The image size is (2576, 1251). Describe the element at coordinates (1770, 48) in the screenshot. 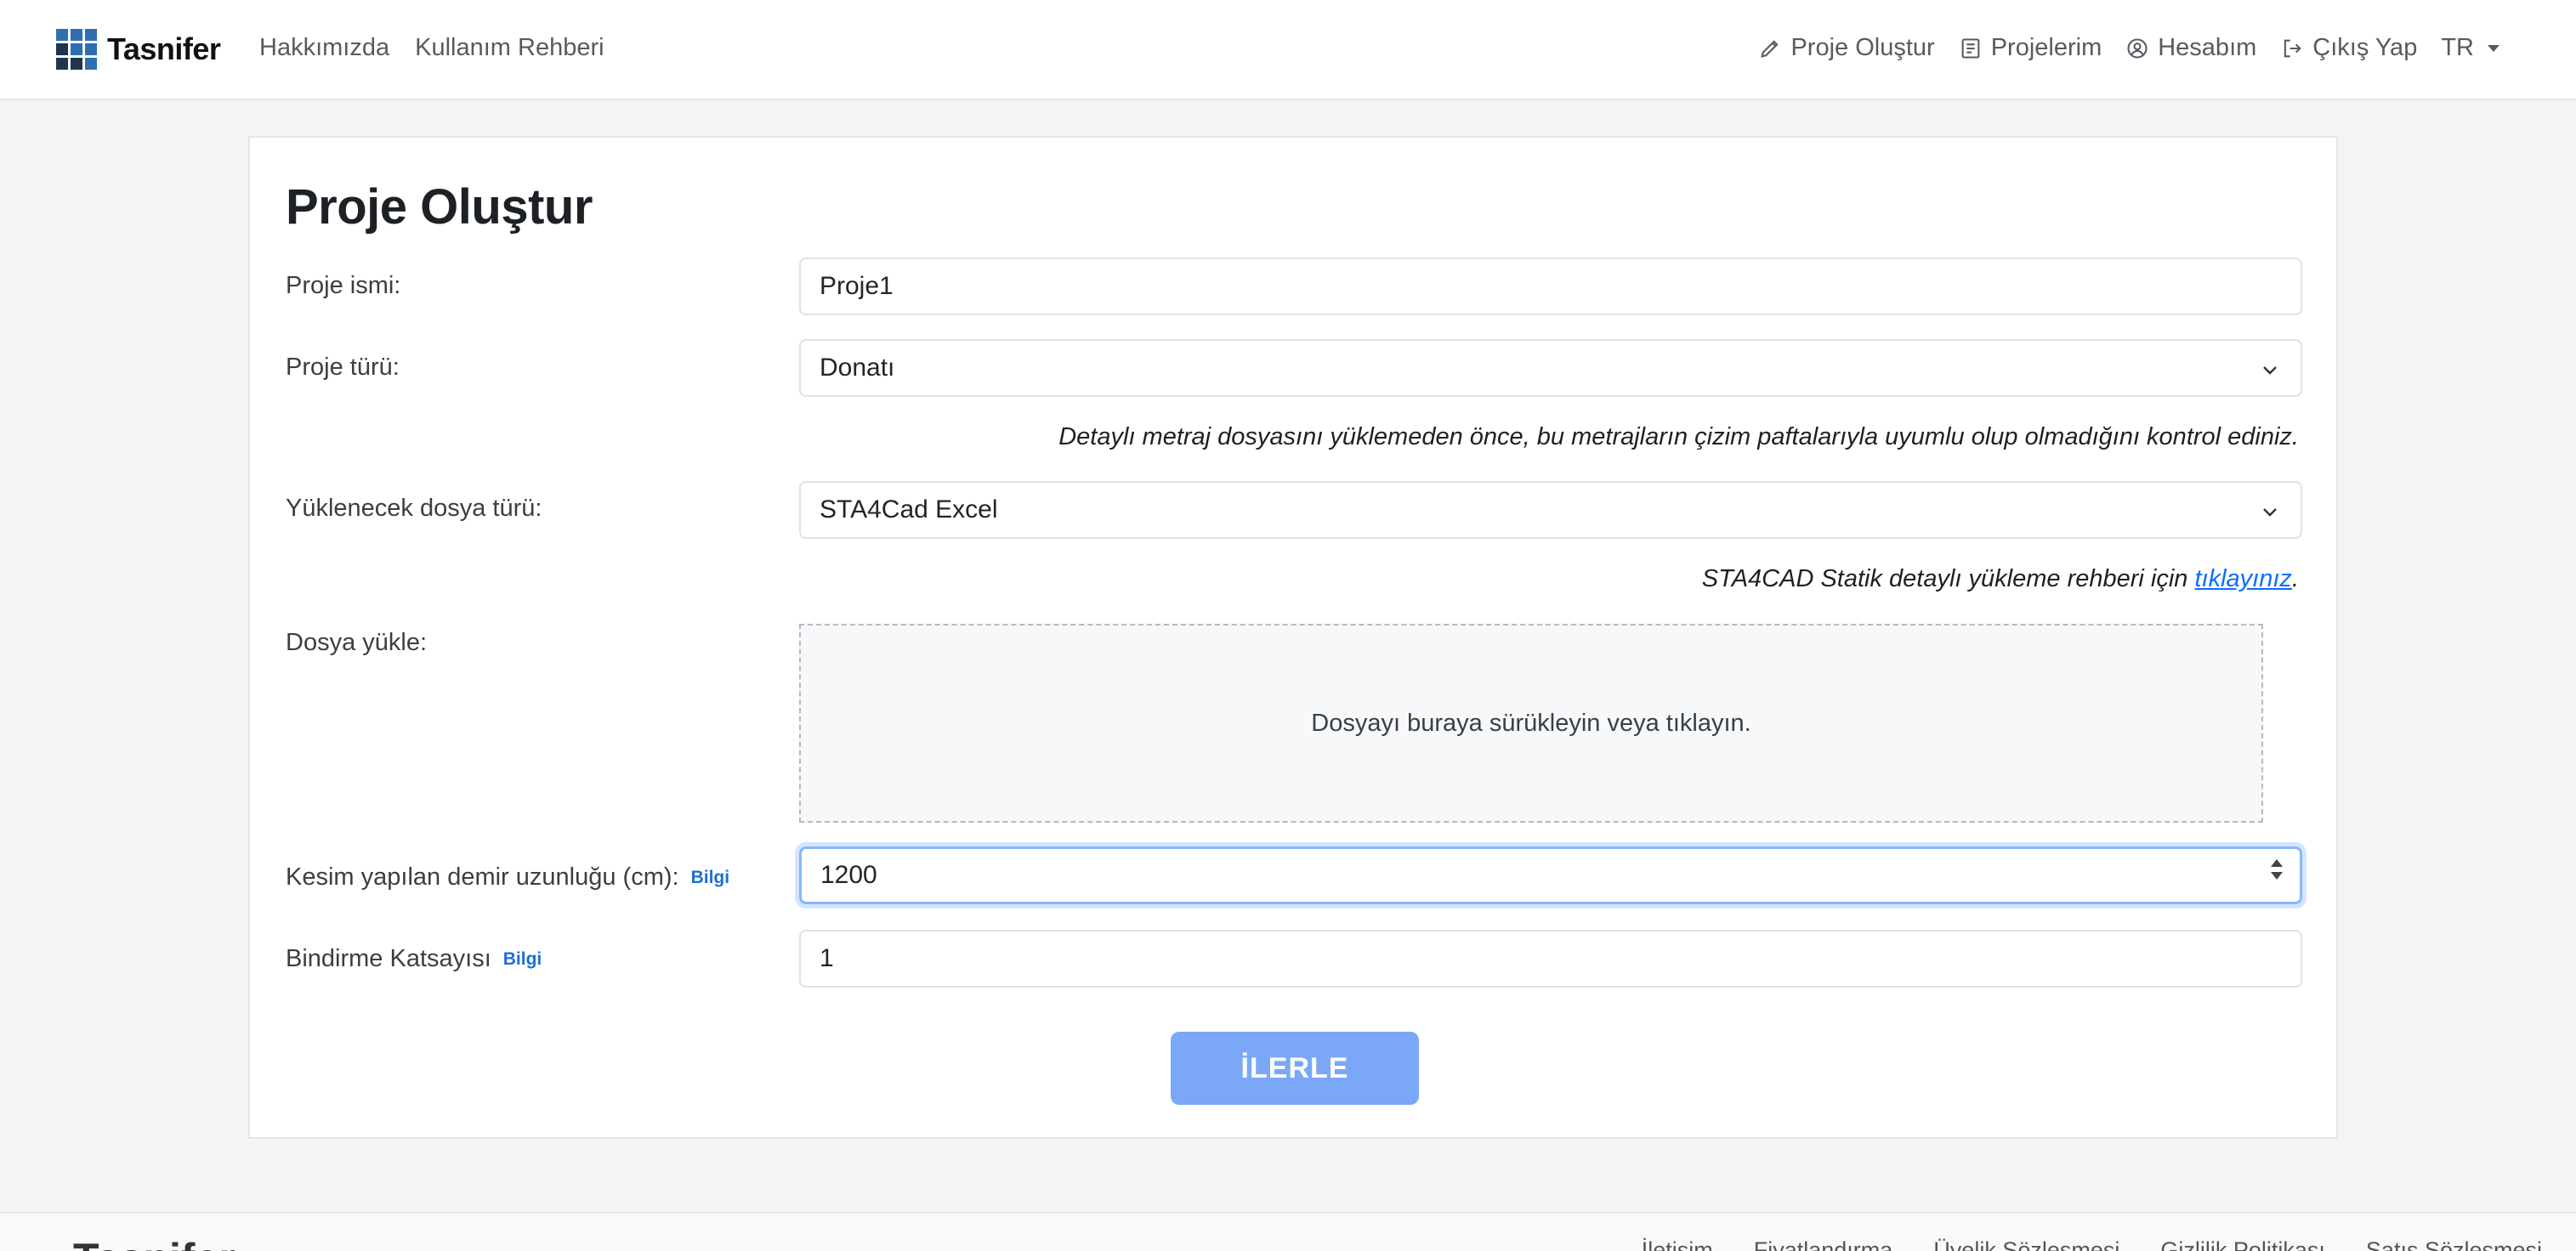

I see `pencil-icon` at that location.